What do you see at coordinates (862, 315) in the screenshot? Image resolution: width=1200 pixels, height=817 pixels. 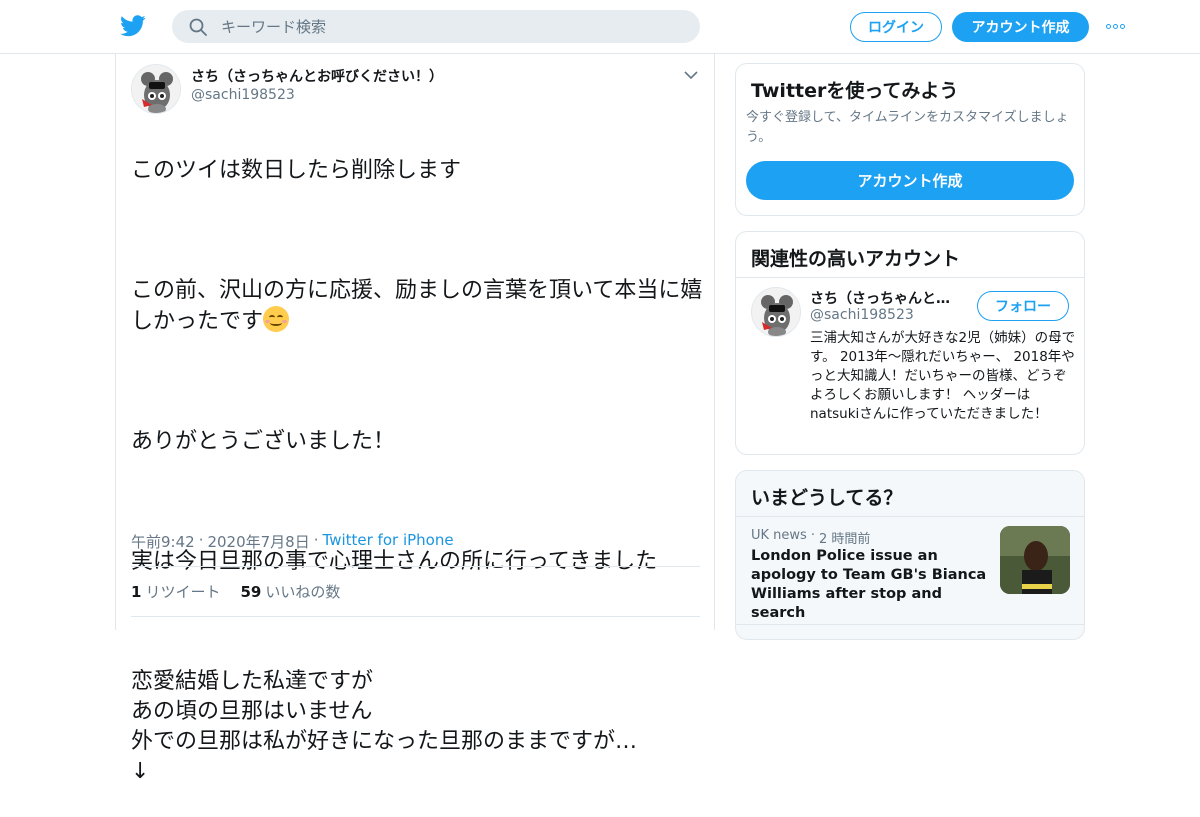 I see `related-account-handle: @sachi198523` at bounding box center [862, 315].